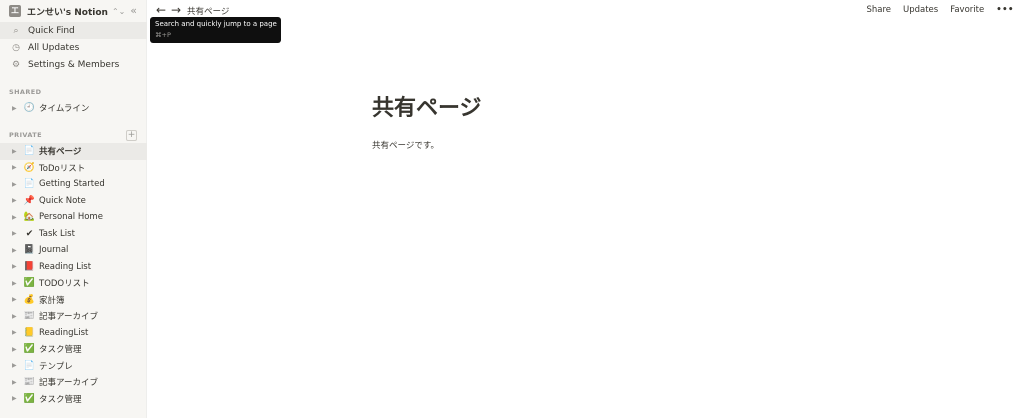  What do you see at coordinates (54, 47) in the screenshot?
I see `nav-label: All Updates` at bounding box center [54, 47].